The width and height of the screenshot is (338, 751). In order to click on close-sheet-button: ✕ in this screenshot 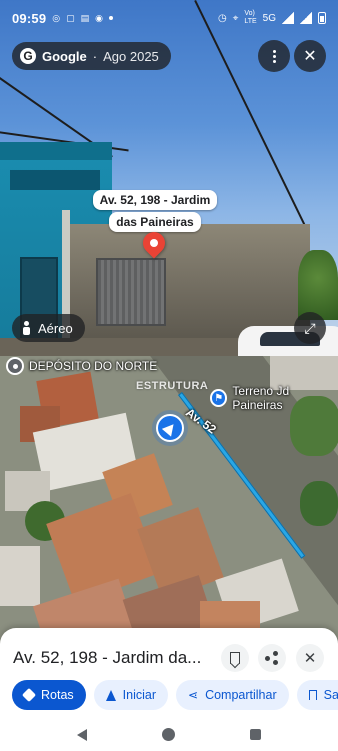, I will do `click(310, 658)`.